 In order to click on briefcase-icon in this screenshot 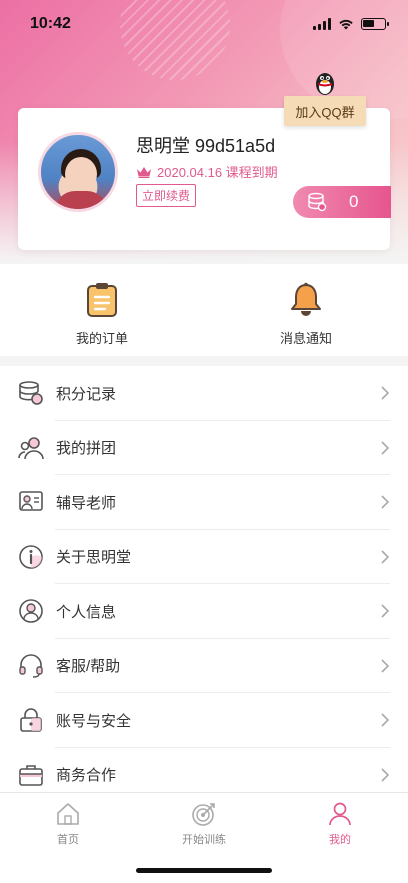, I will do `click(31, 775)`.